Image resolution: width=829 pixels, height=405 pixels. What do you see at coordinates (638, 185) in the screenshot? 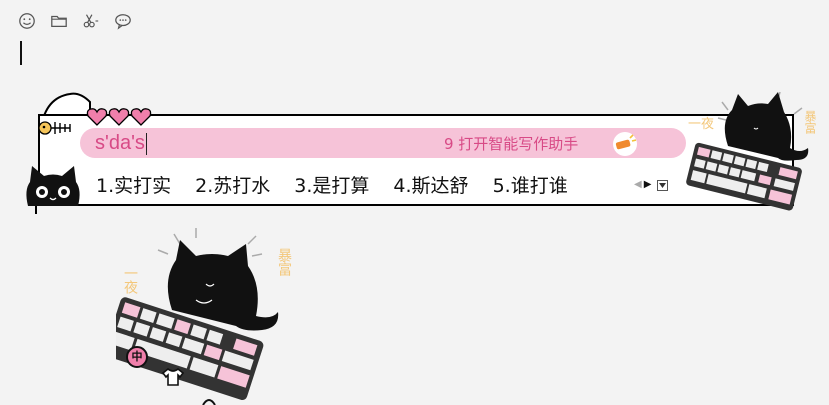
I see `prev-page-icon: ◀` at bounding box center [638, 185].